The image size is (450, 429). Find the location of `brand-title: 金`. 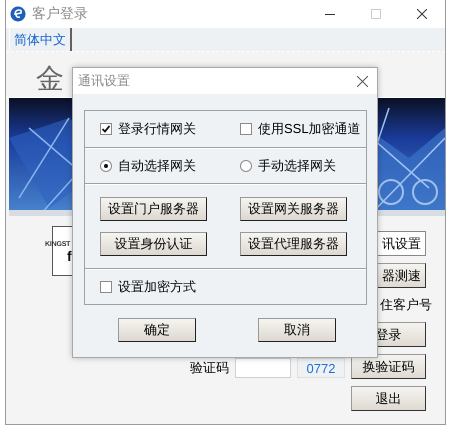

brand-title: 金 is located at coordinates (50, 79).